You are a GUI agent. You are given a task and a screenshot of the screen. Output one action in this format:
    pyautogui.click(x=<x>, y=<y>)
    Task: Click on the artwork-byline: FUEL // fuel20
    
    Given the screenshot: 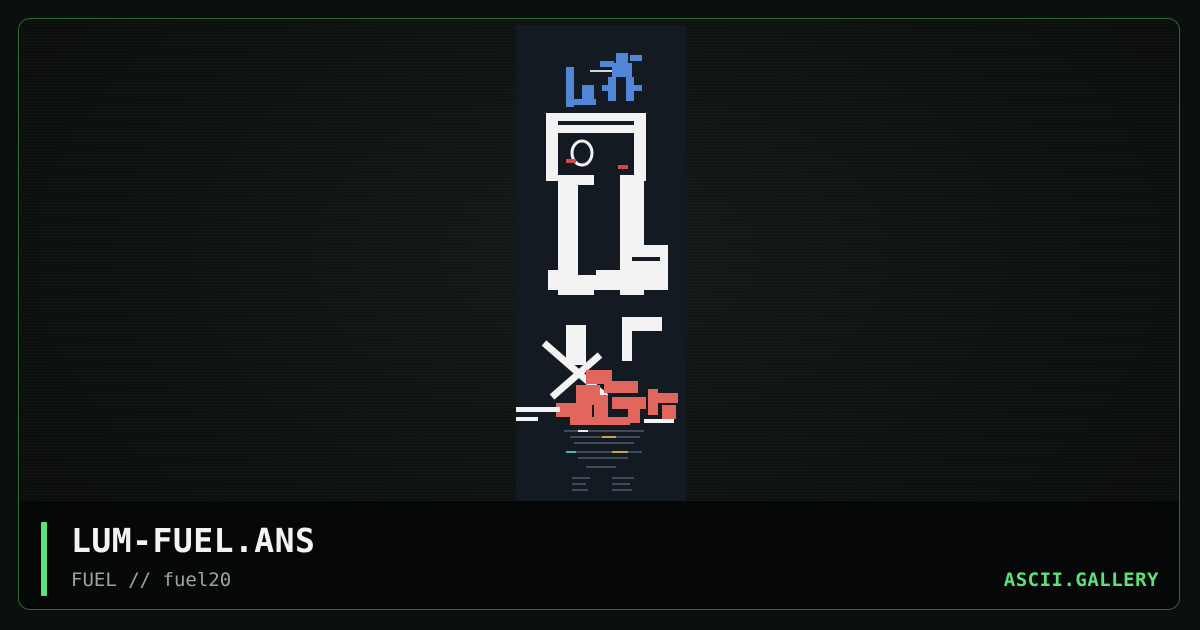 What is the action you would take?
    pyautogui.click(x=151, y=580)
    